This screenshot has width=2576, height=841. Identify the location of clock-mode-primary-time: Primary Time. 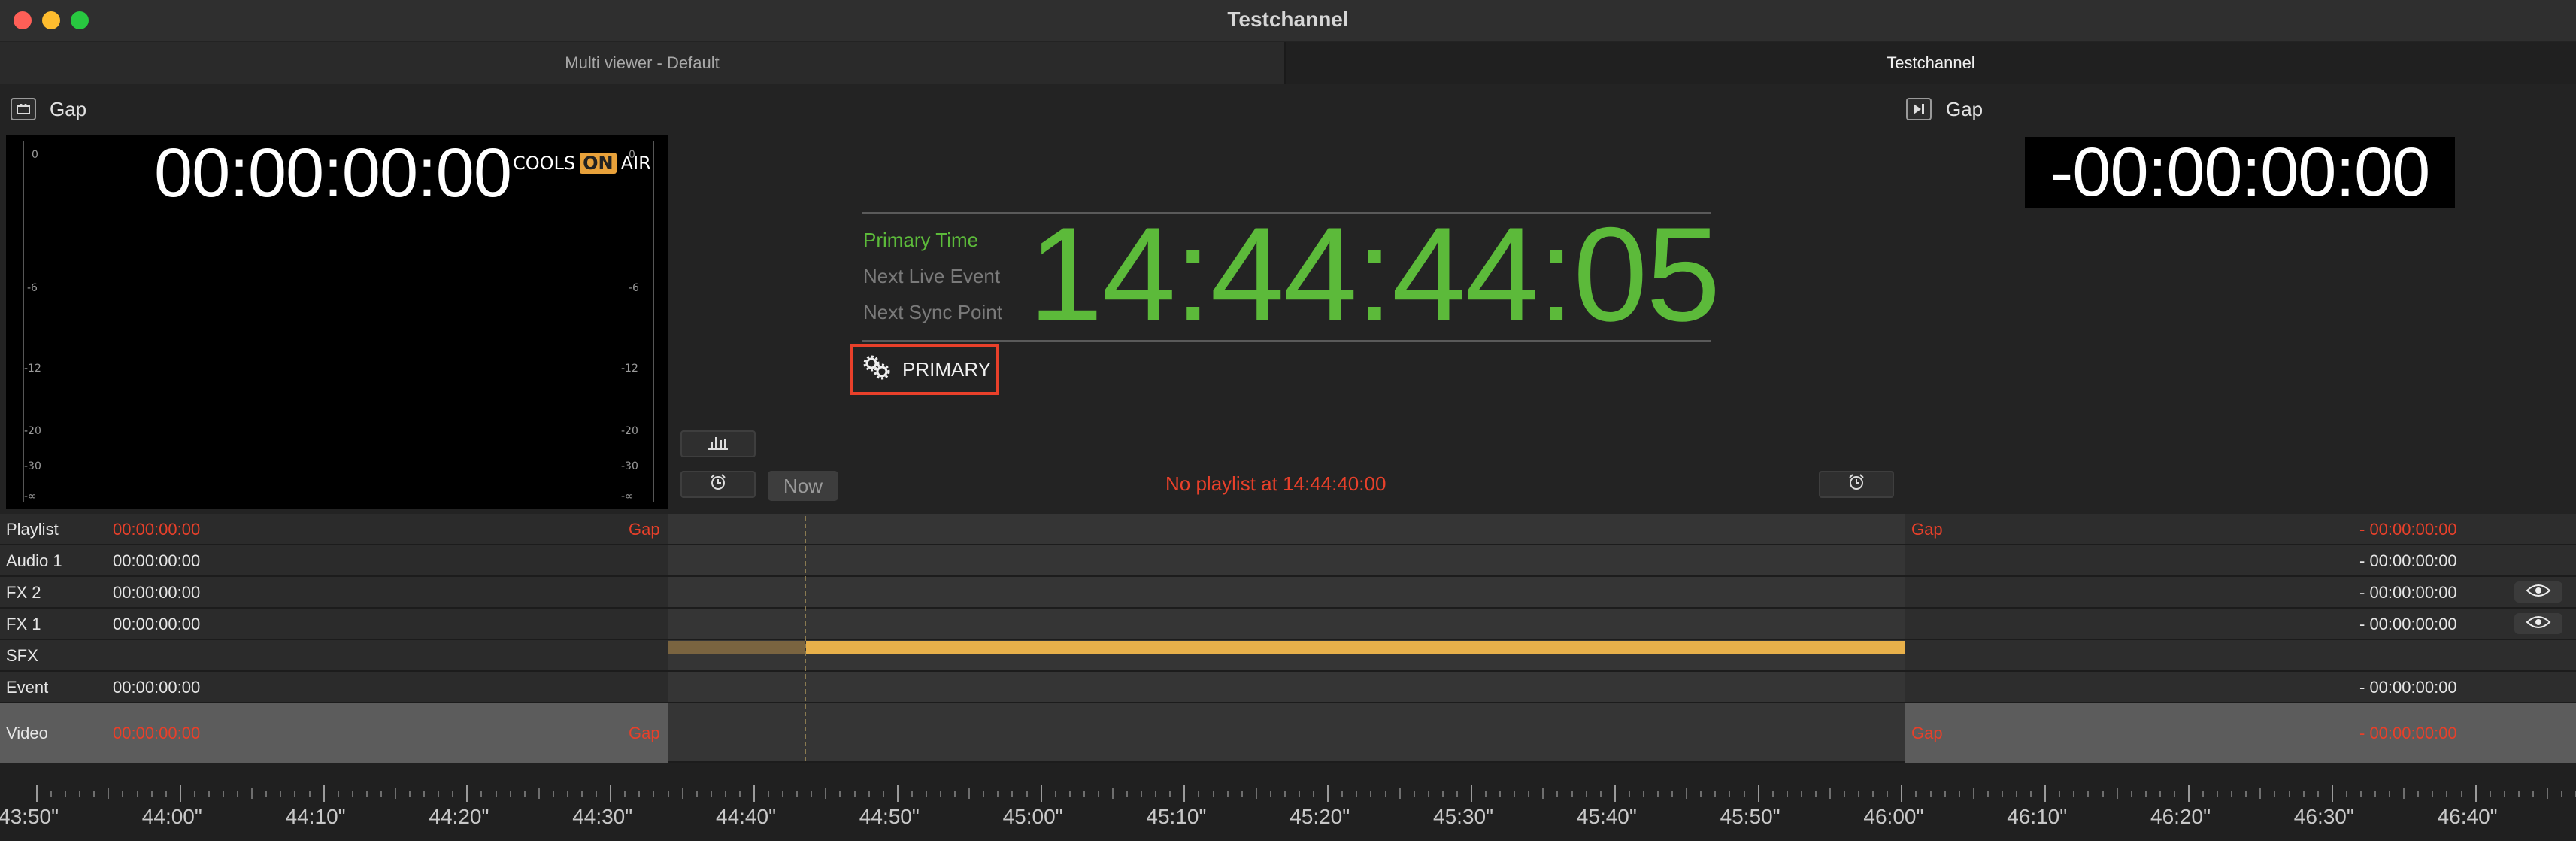
(920, 240).